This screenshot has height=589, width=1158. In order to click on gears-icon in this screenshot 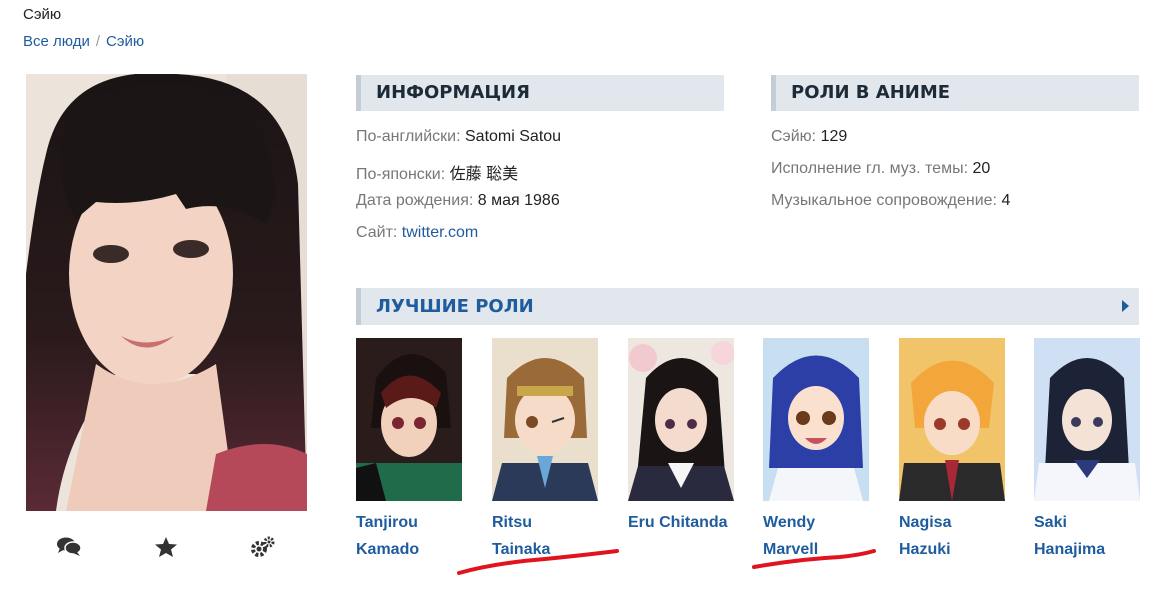, I will do `click(264, 548)`.